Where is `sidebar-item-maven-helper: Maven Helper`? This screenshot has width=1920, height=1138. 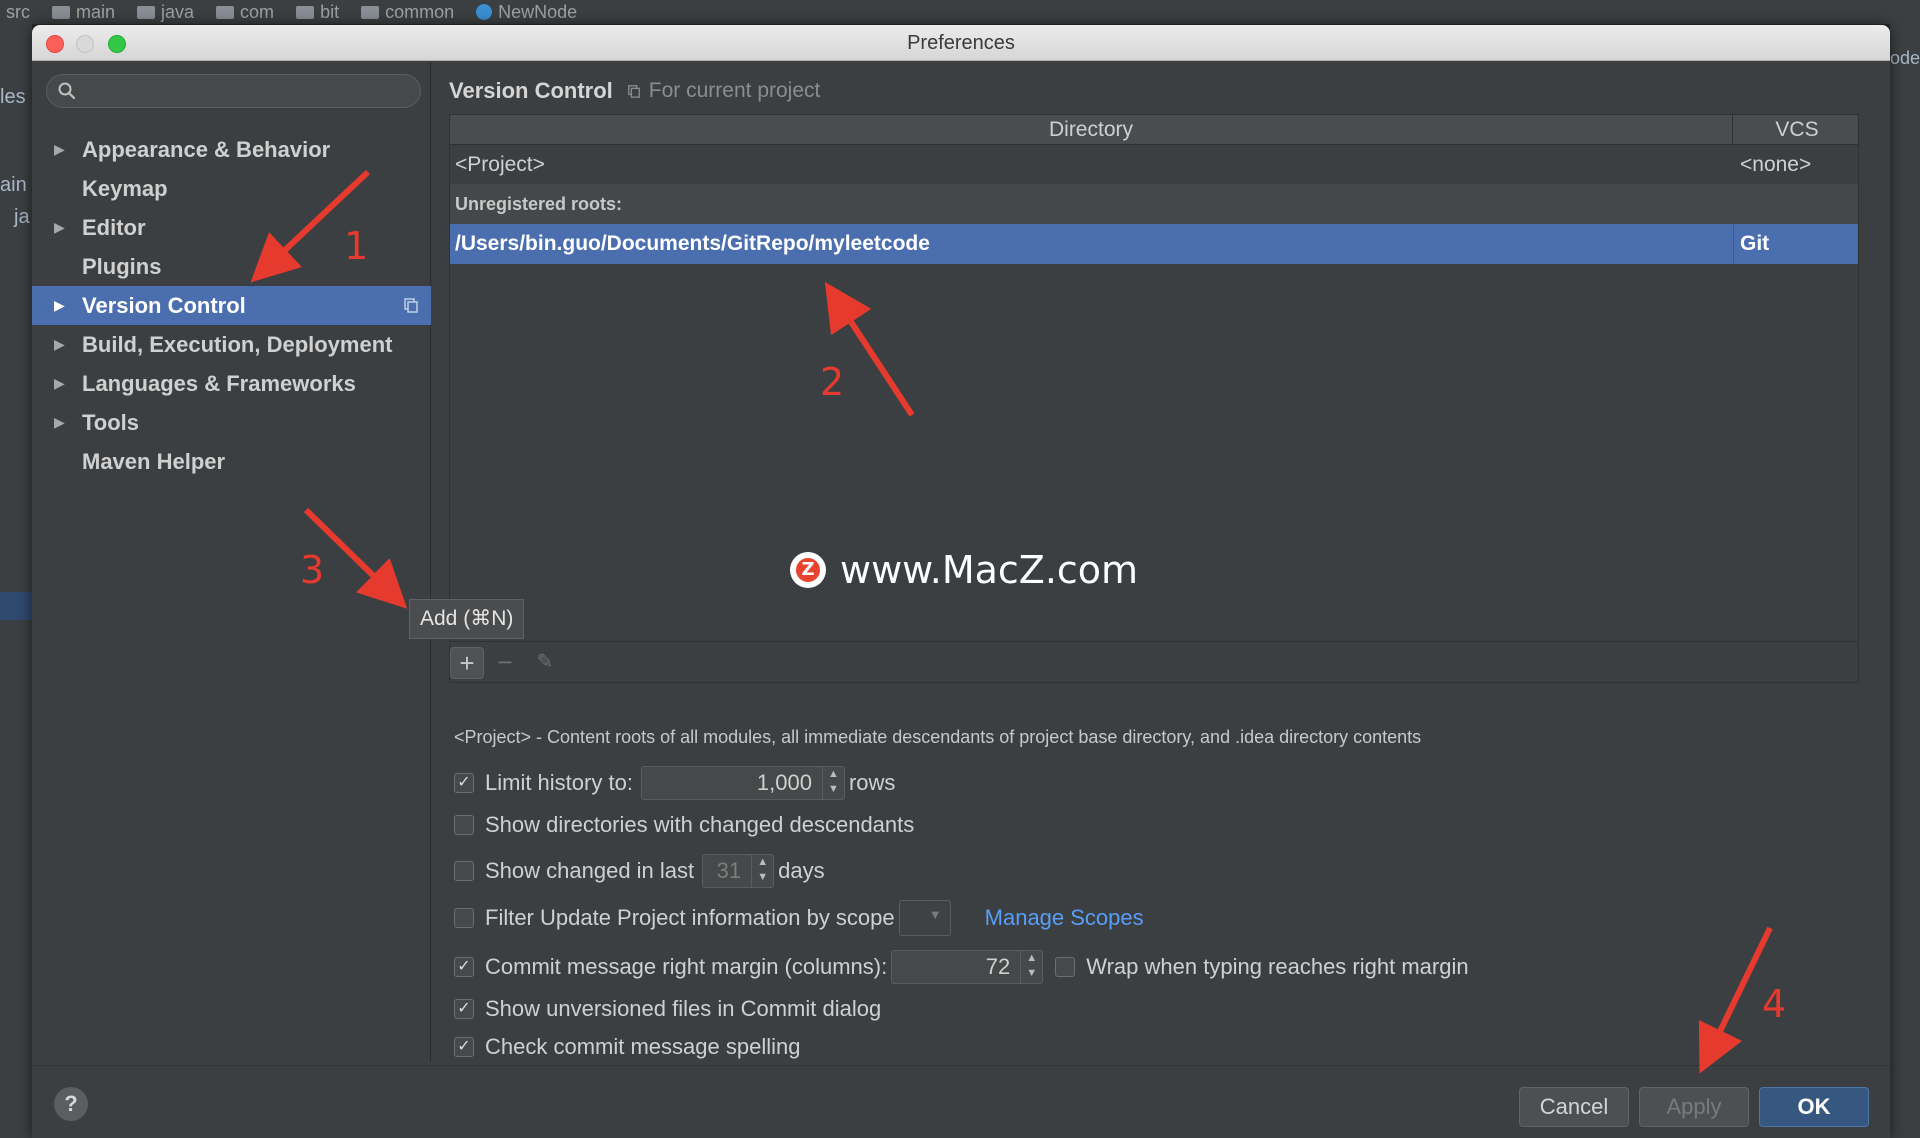
sidebar-item-maven-helper: Maven Helper is located at coordinates (231, 461).